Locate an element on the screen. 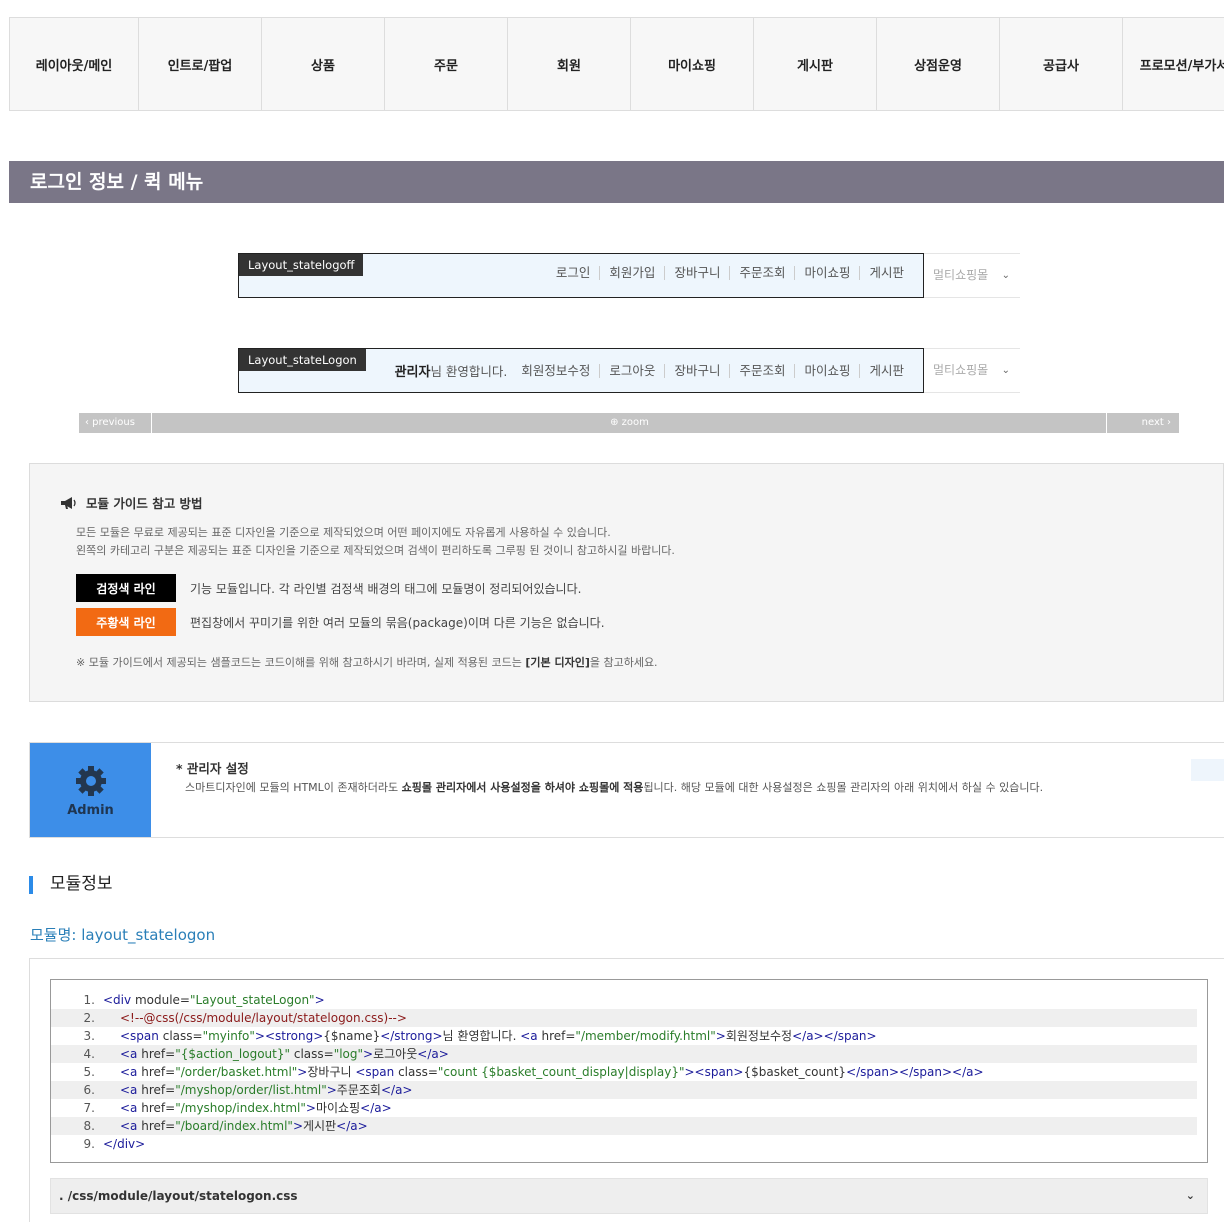  tab-order: 주문 is located at coordinates (445, 64).